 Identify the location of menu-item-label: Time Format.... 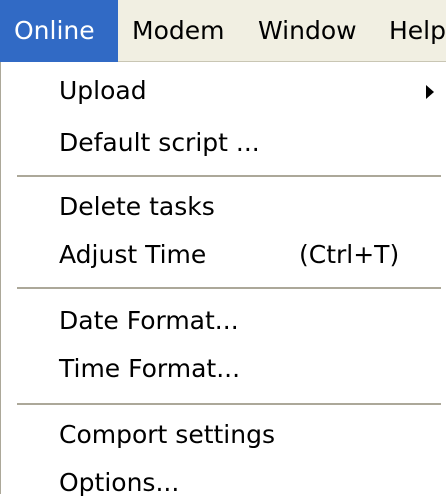
(150, 368).